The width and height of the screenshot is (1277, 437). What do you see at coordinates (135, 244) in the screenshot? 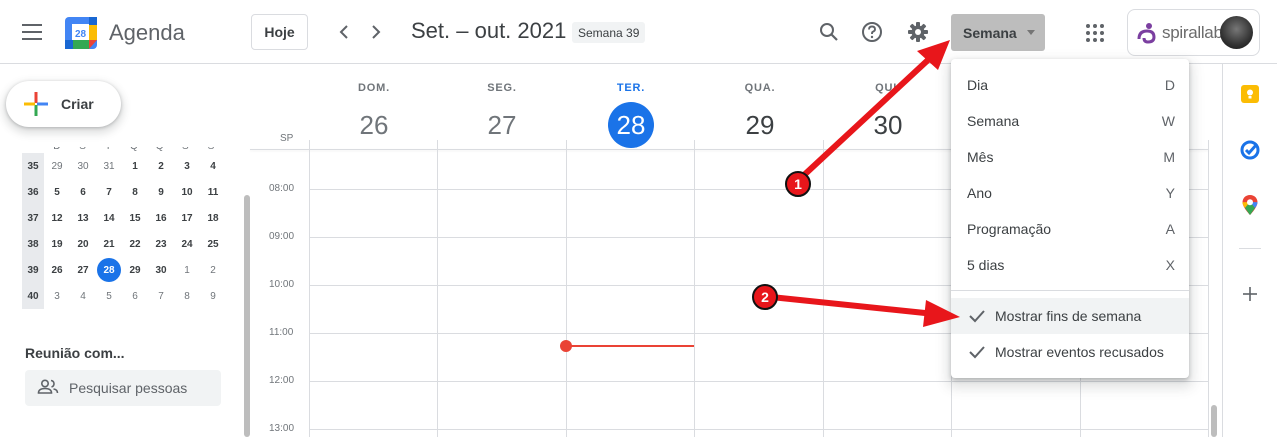
I see `mini-calendar-day: 22` at bounding box center [135, 244].